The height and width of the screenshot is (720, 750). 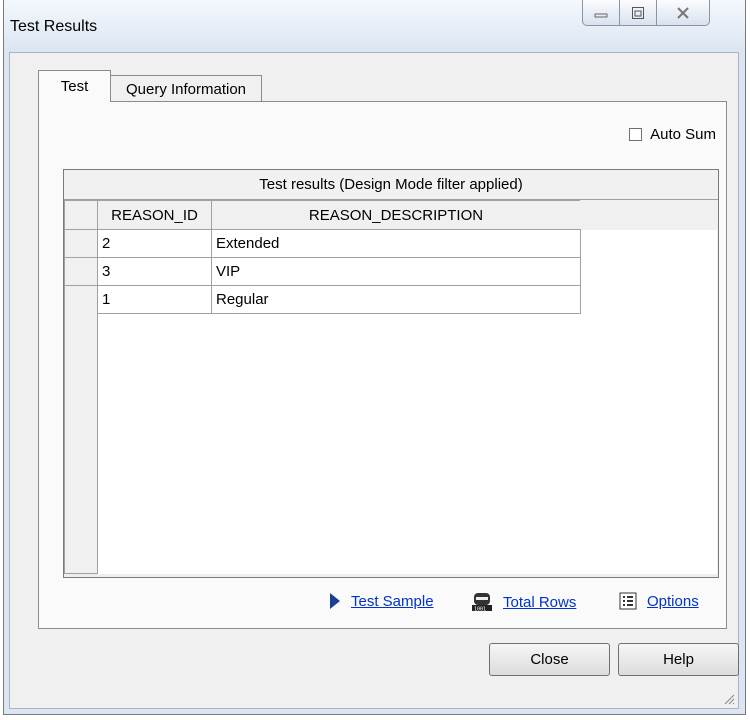 I want to click on close-button-label: Close, so click(x=549, y=659).